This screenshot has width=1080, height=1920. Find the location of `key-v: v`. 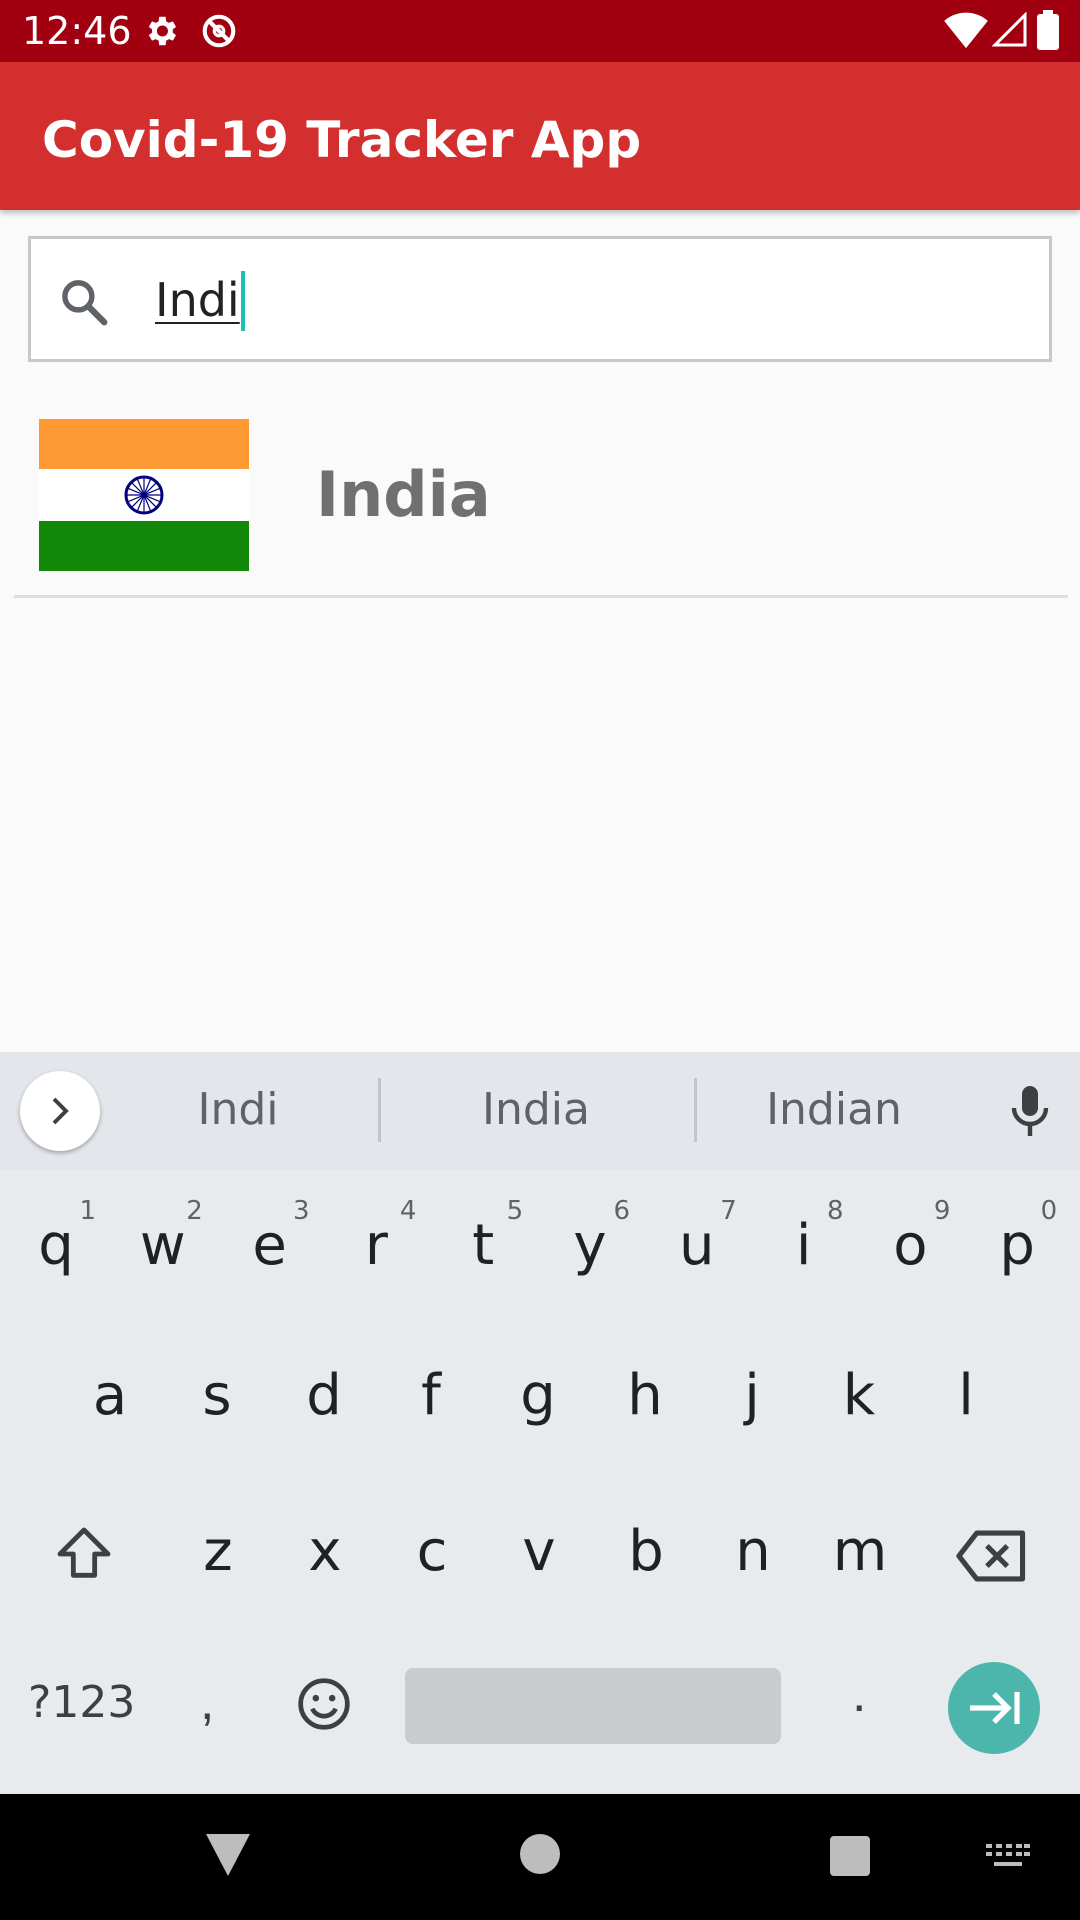

key-v: v is located at coordinates (539, 1552).